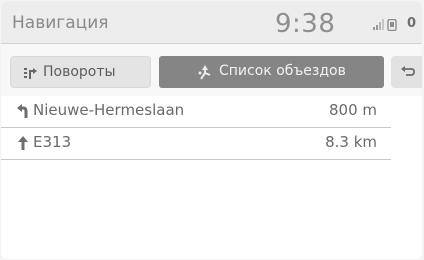 This screenshot has height=260, width=424. I want to click on route-distance: 800 m, so click(352, 110).